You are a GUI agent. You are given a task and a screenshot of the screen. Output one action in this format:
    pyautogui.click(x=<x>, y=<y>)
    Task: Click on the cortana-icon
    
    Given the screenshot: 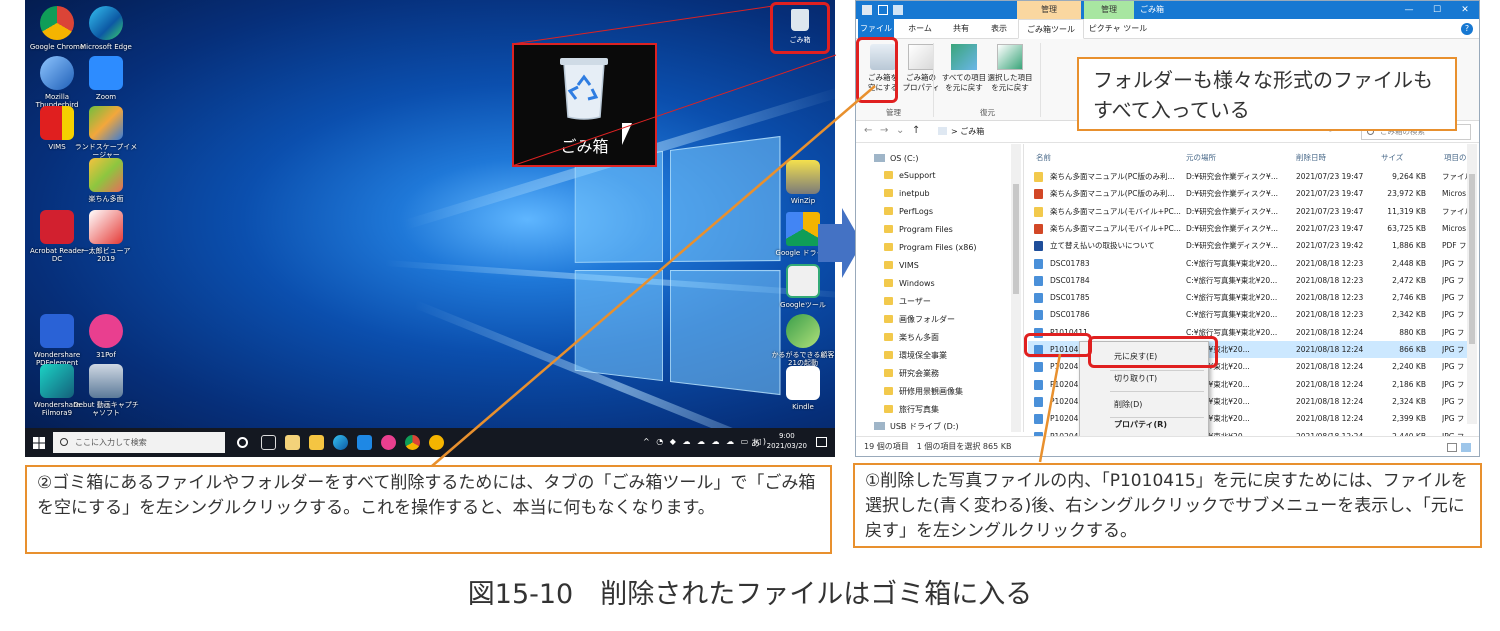 What is the action you would take?
    pyautogui.click(x=242, y=442)
    